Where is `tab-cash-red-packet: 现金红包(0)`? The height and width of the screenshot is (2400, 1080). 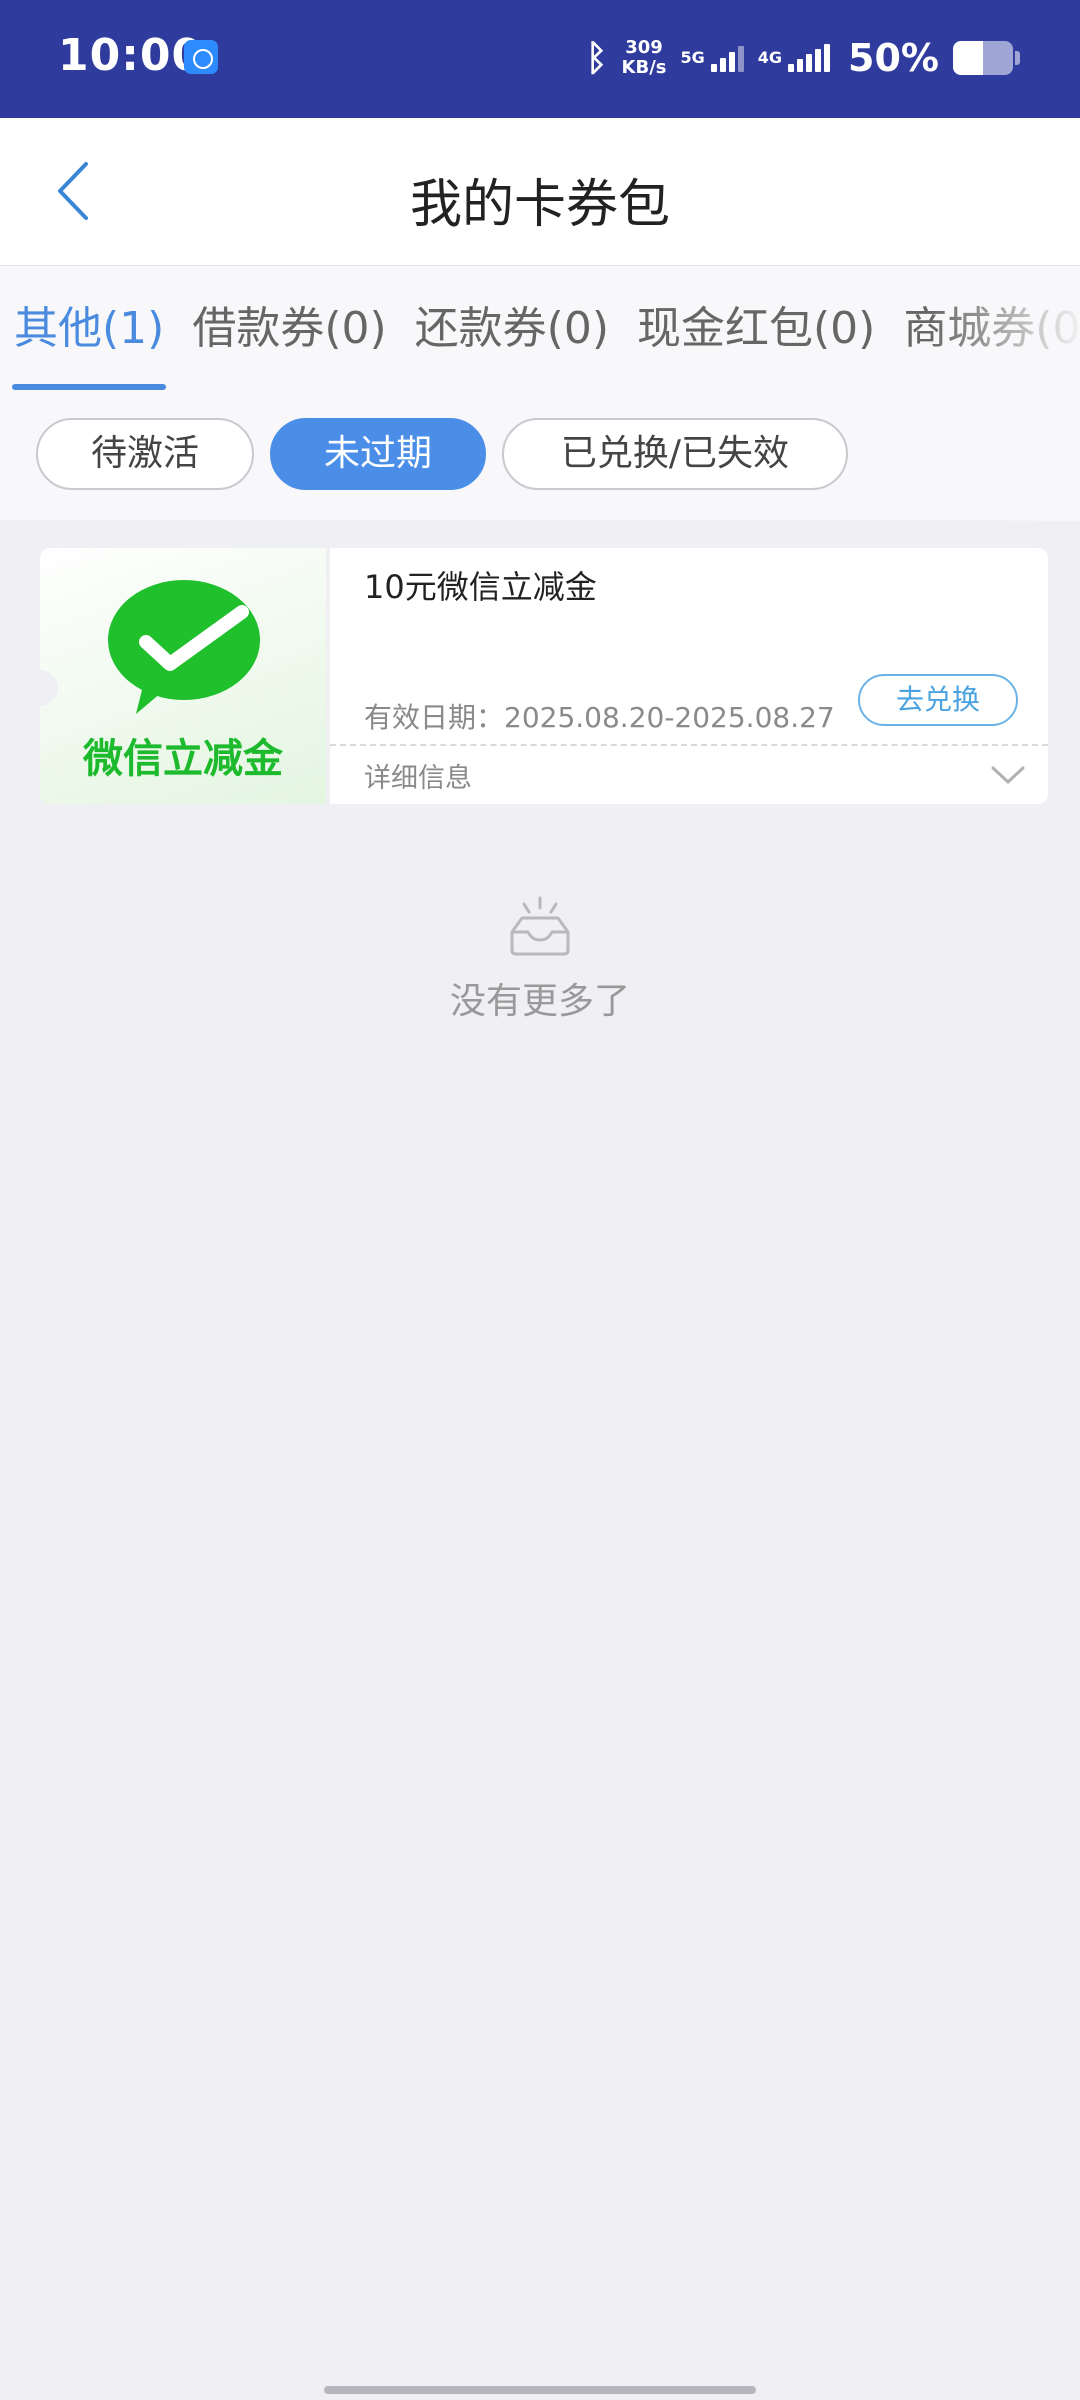 tab-cash-red-packet: 现金红包(0) is located at coordinates (756, 329).